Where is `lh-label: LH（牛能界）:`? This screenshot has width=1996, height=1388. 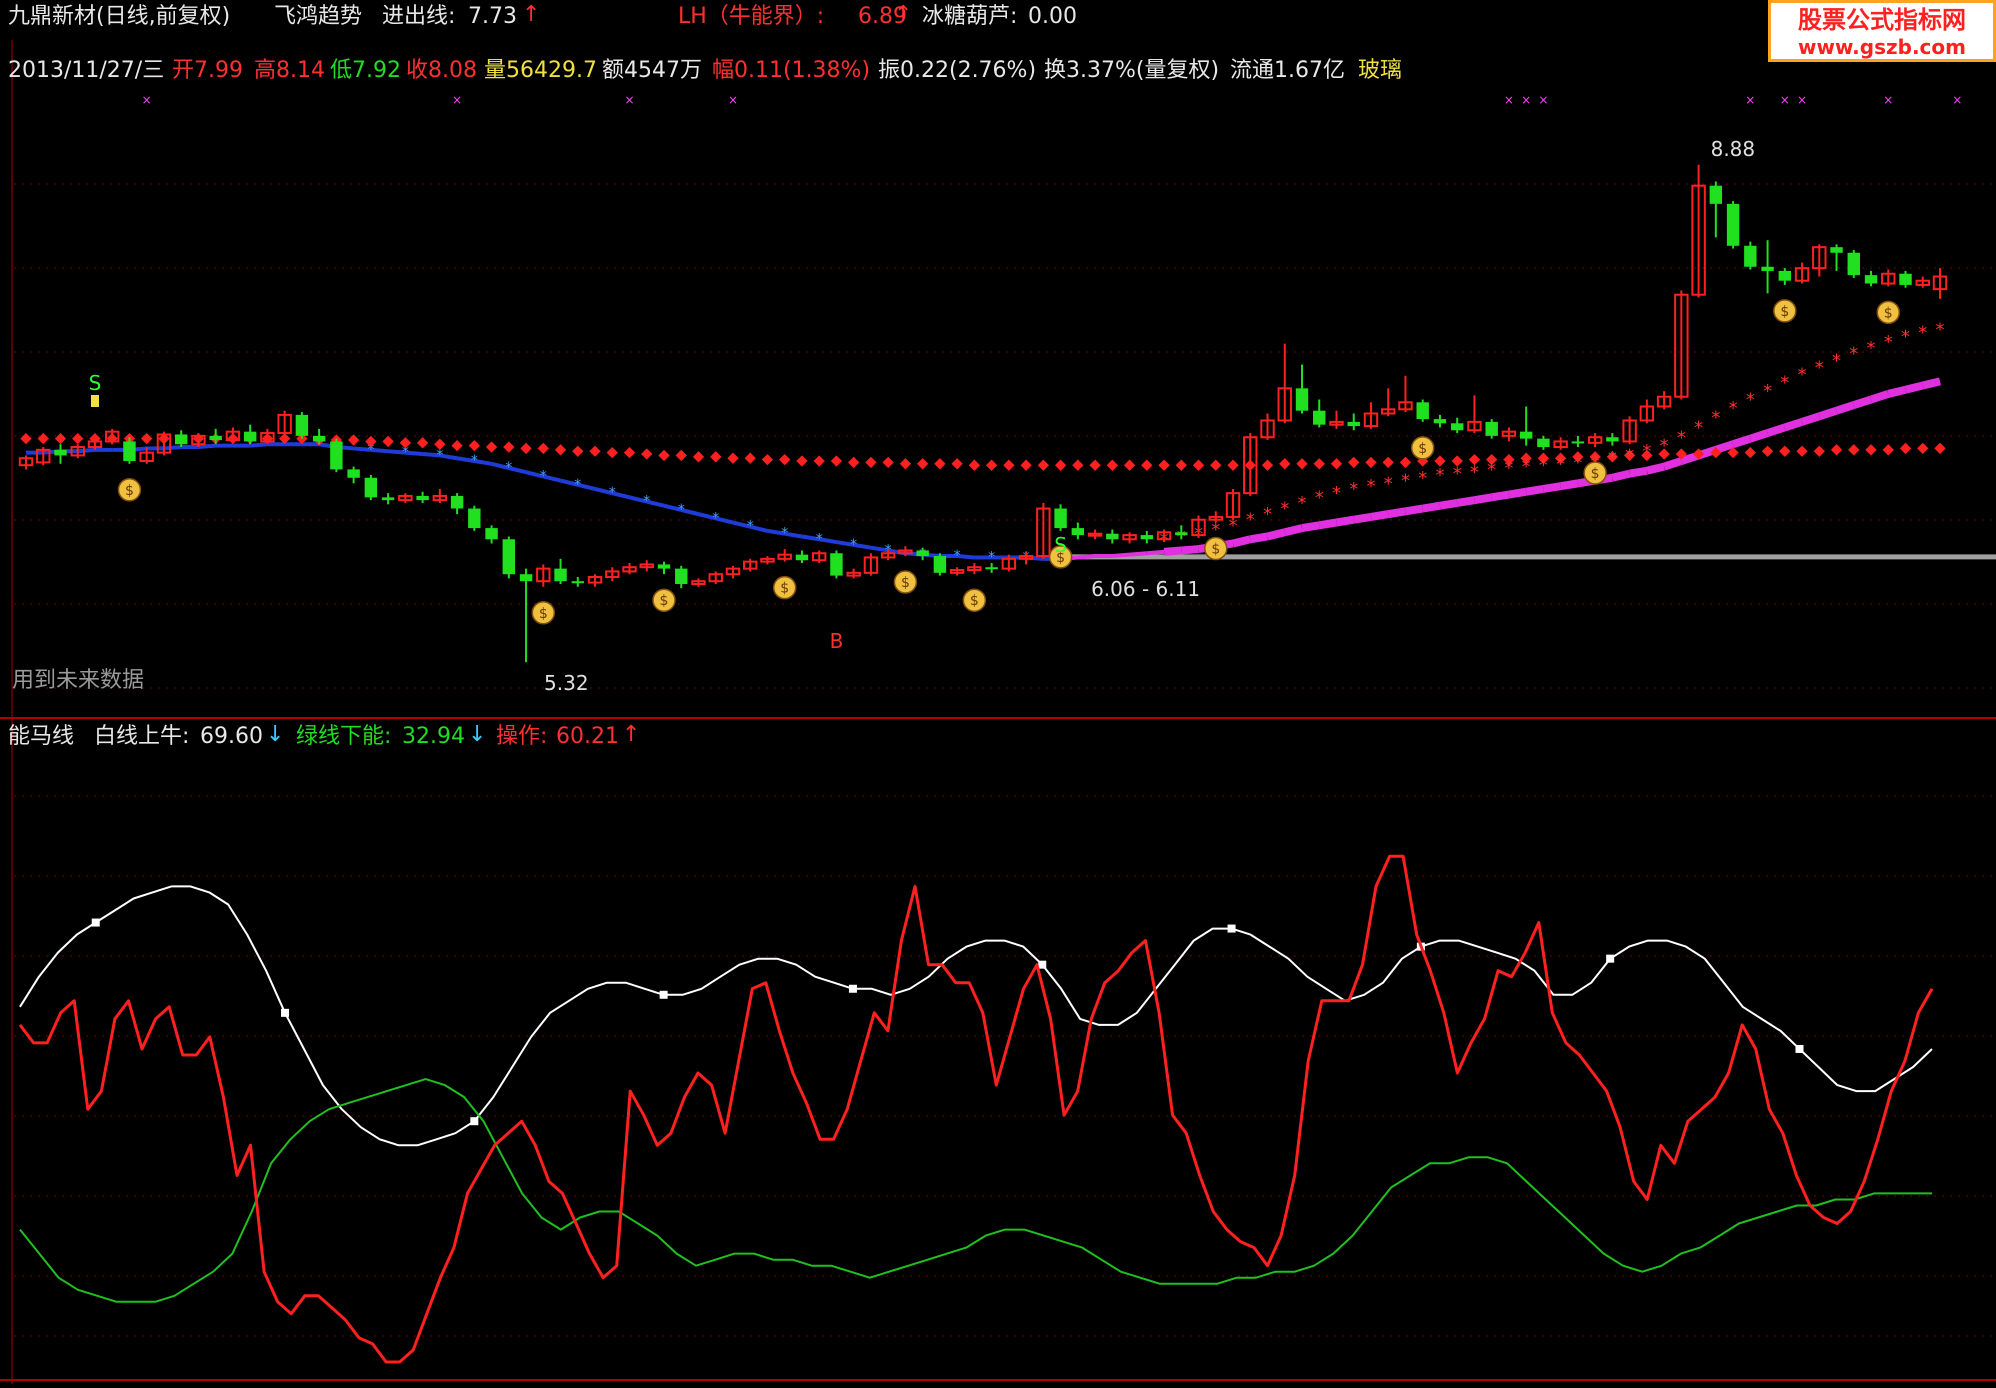
lh-label: LH（牛能界）: is located at coordinates (751, 16).